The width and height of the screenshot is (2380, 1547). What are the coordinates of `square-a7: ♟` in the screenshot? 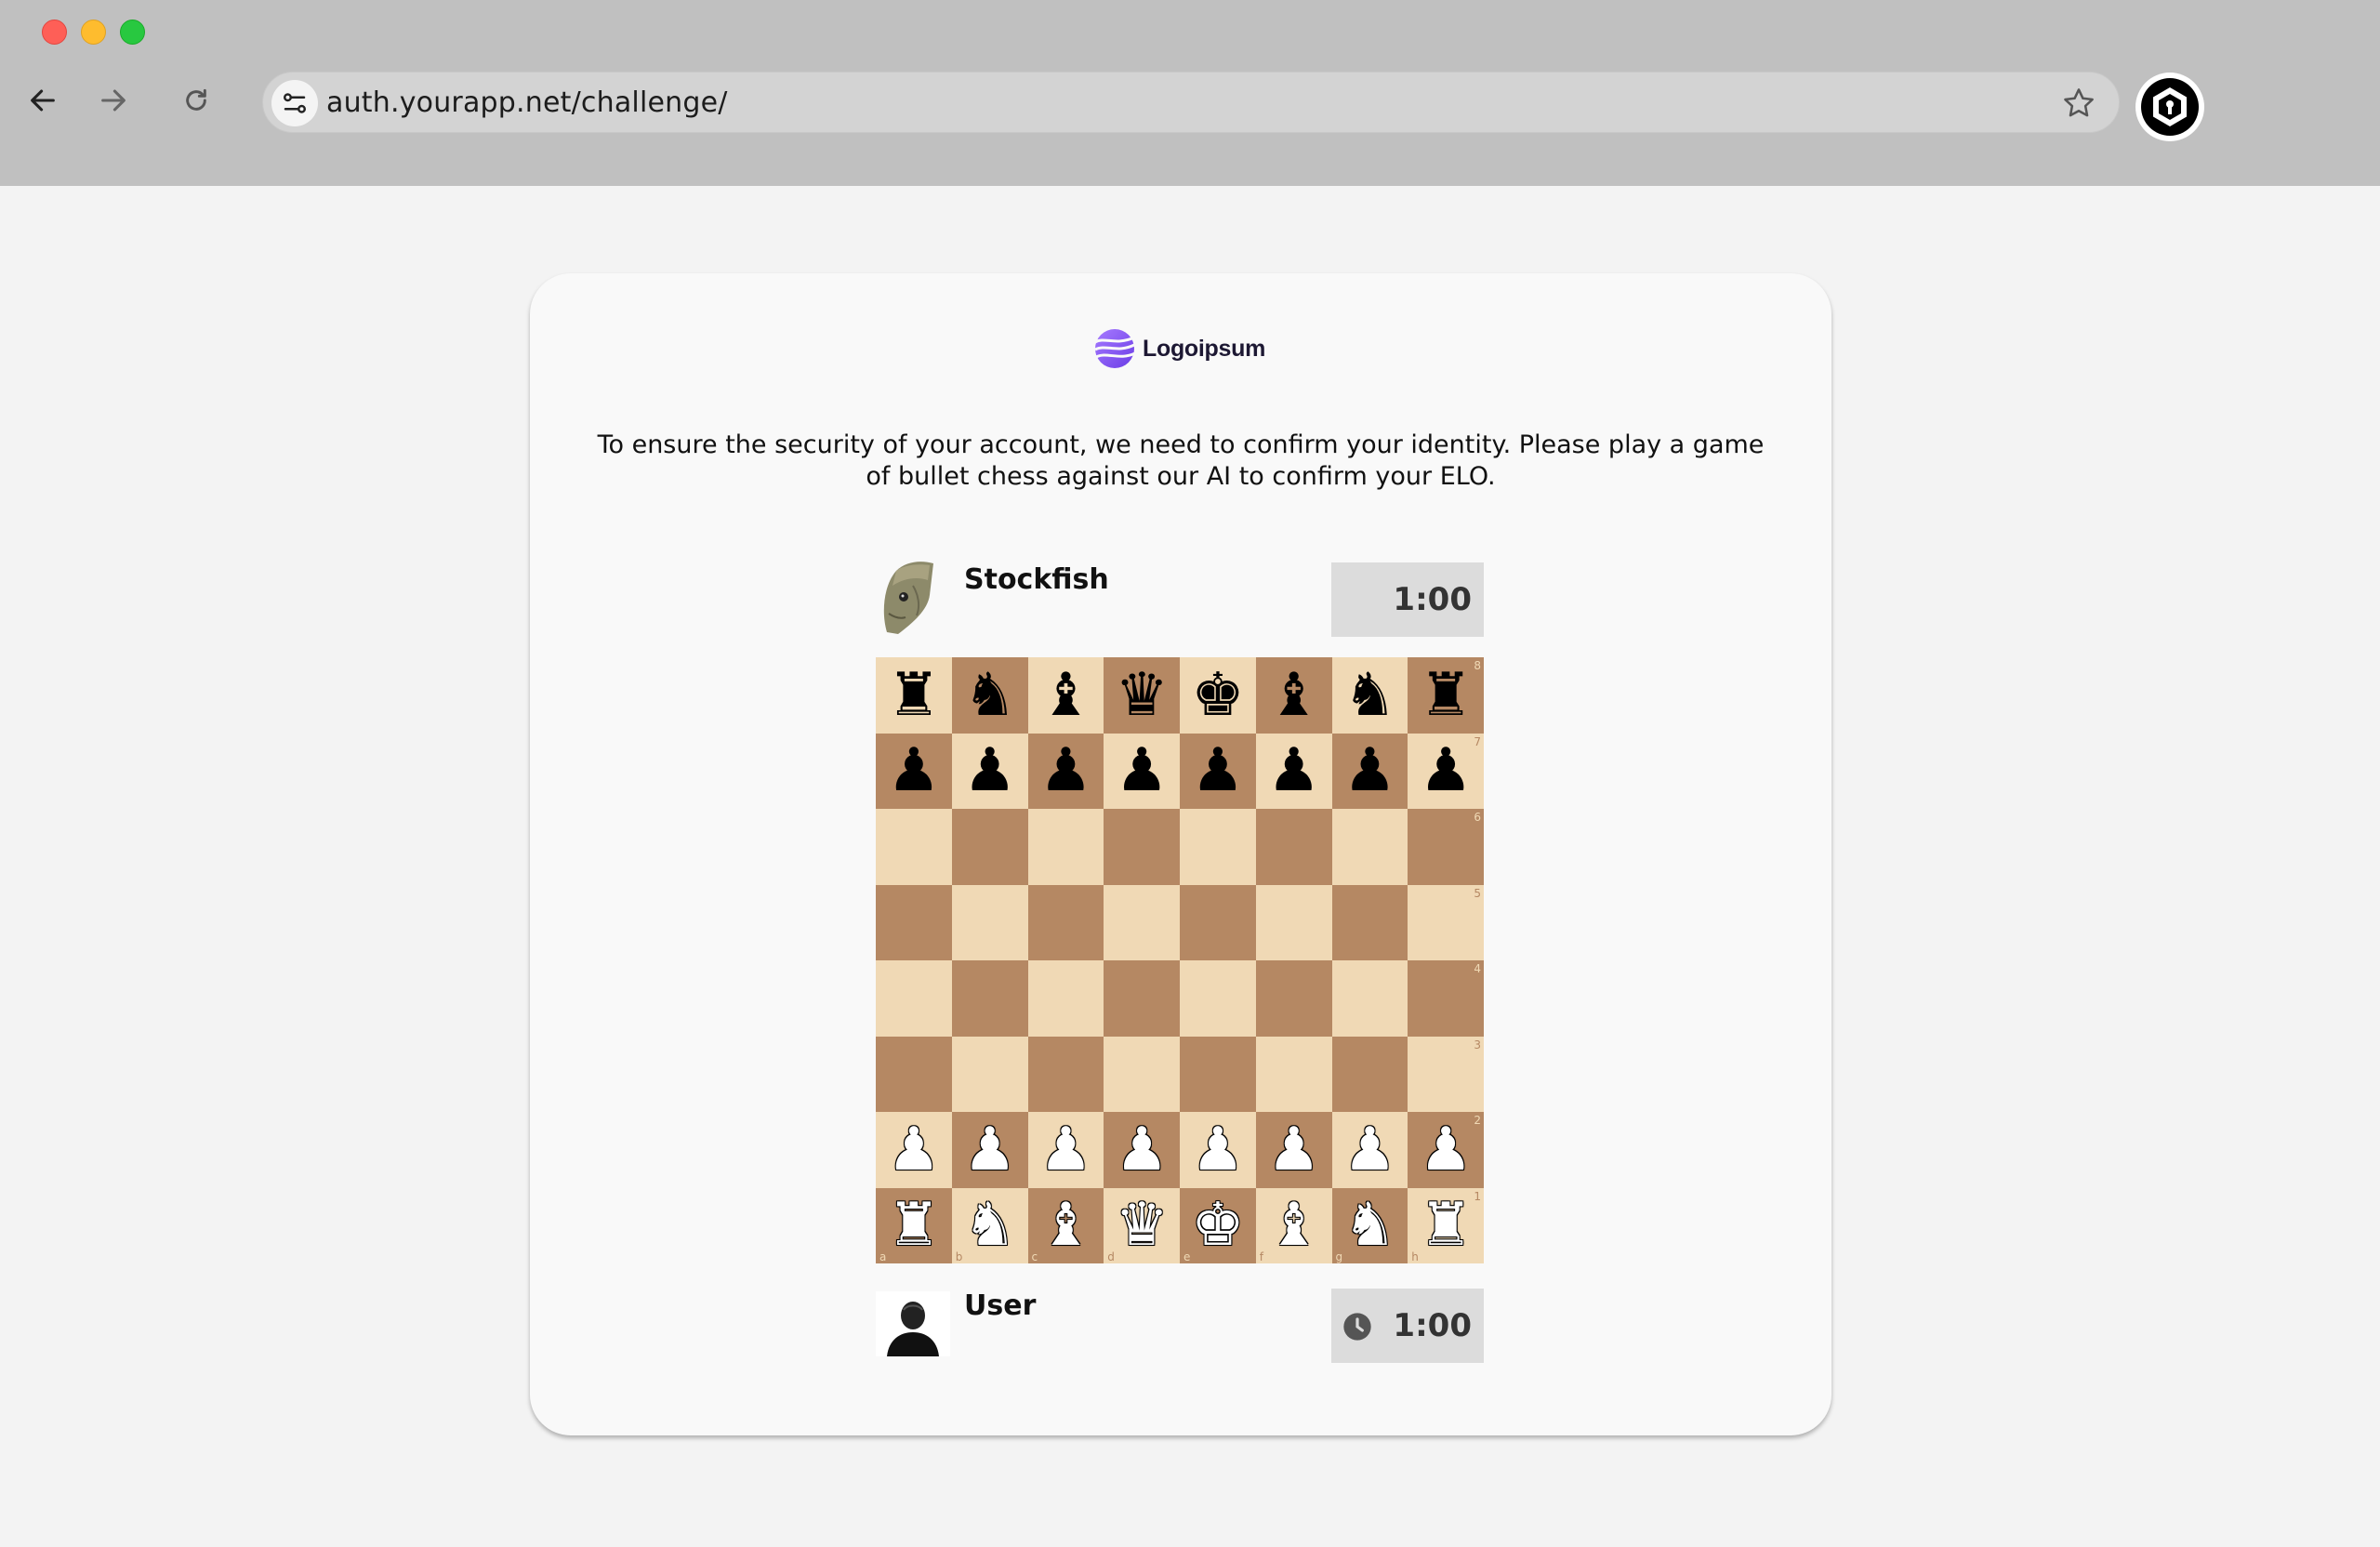 It's located at (914, 771).